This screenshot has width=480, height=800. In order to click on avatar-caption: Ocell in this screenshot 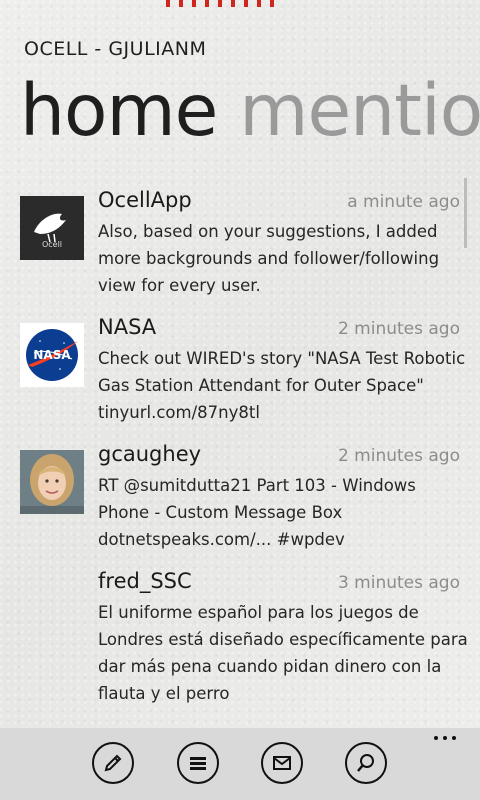, I will do `click(52, 244)`.